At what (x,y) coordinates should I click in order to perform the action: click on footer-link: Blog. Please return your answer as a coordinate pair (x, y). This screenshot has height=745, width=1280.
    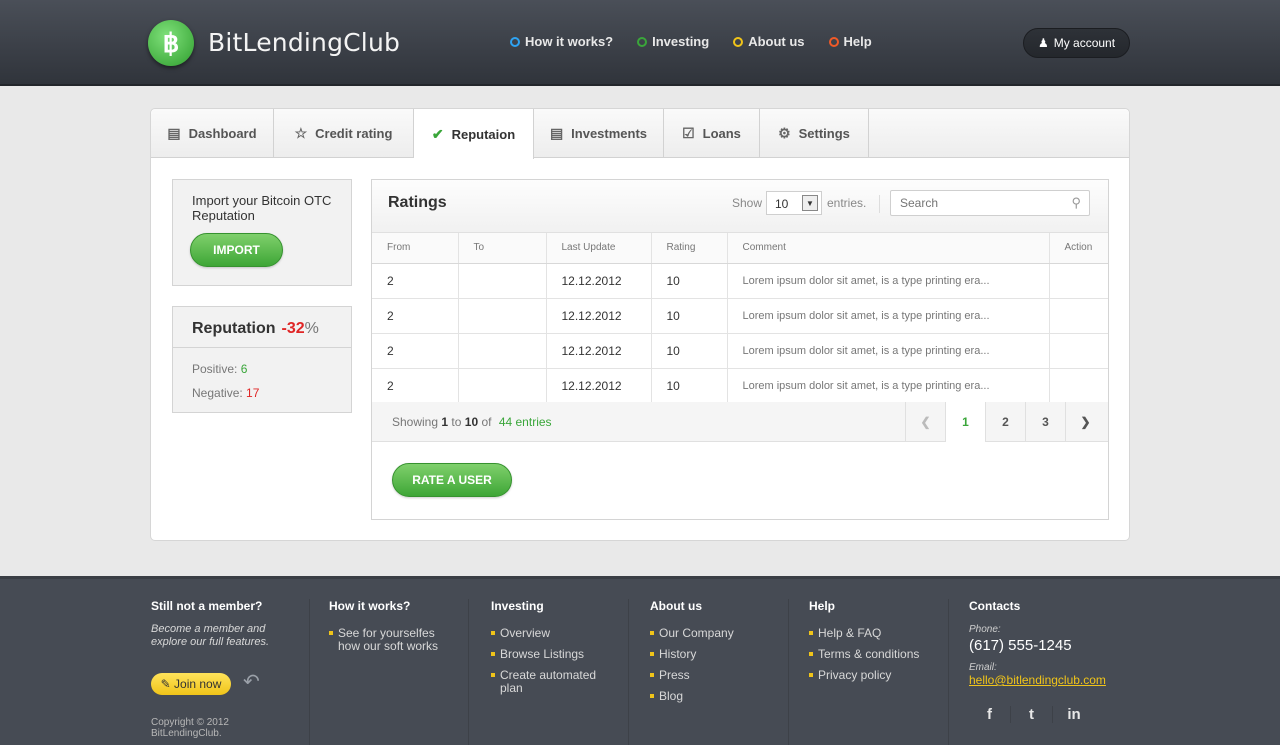
    Looking at the image, I should click on (715, 696).